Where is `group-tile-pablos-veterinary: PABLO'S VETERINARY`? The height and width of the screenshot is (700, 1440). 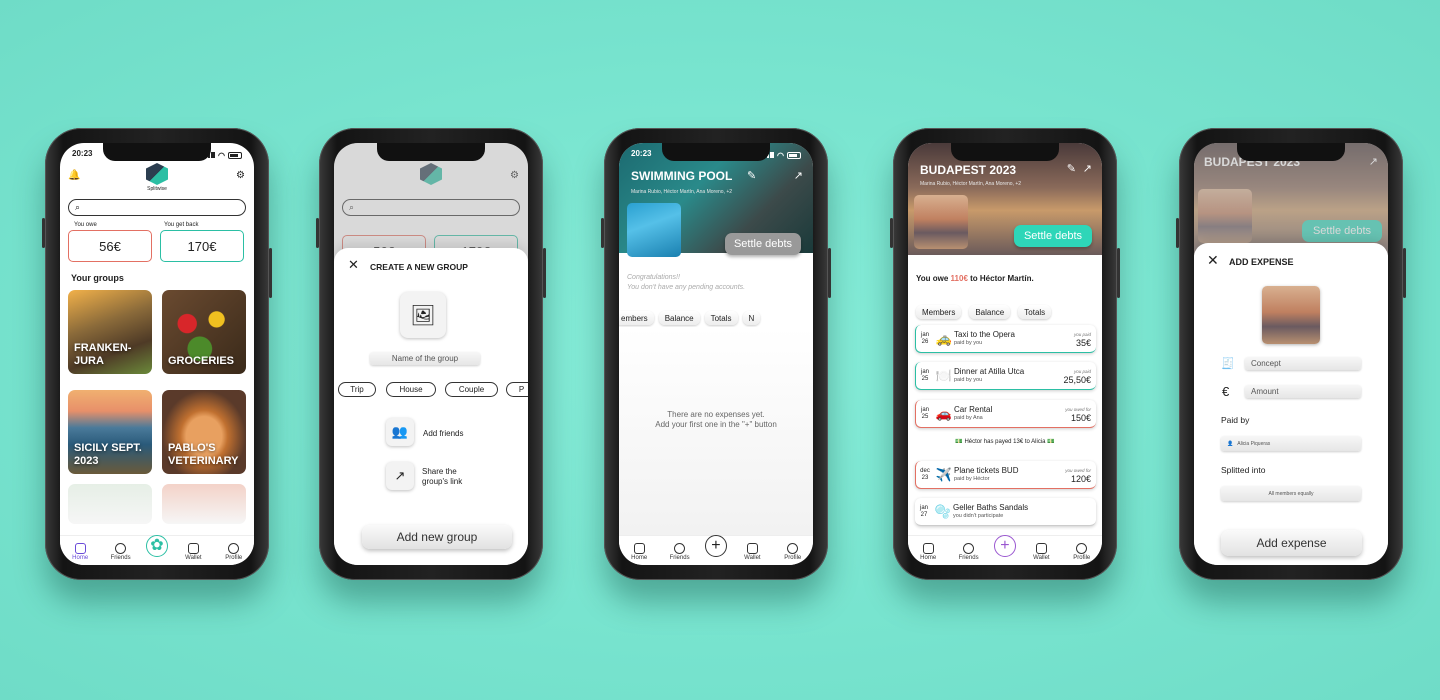 group-tile-pablos-veterinary: PABLO'S VETERINARY is located at coordinates (204, 432).